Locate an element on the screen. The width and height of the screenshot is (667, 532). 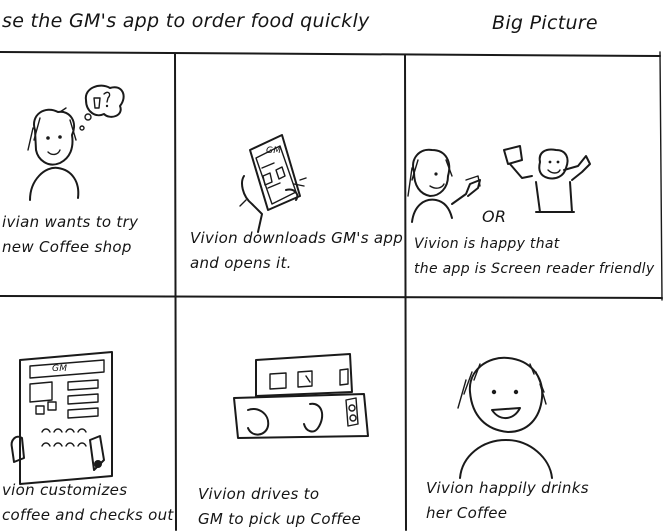
big-picture-label: Big Picture is located at coordinates (545, 23).